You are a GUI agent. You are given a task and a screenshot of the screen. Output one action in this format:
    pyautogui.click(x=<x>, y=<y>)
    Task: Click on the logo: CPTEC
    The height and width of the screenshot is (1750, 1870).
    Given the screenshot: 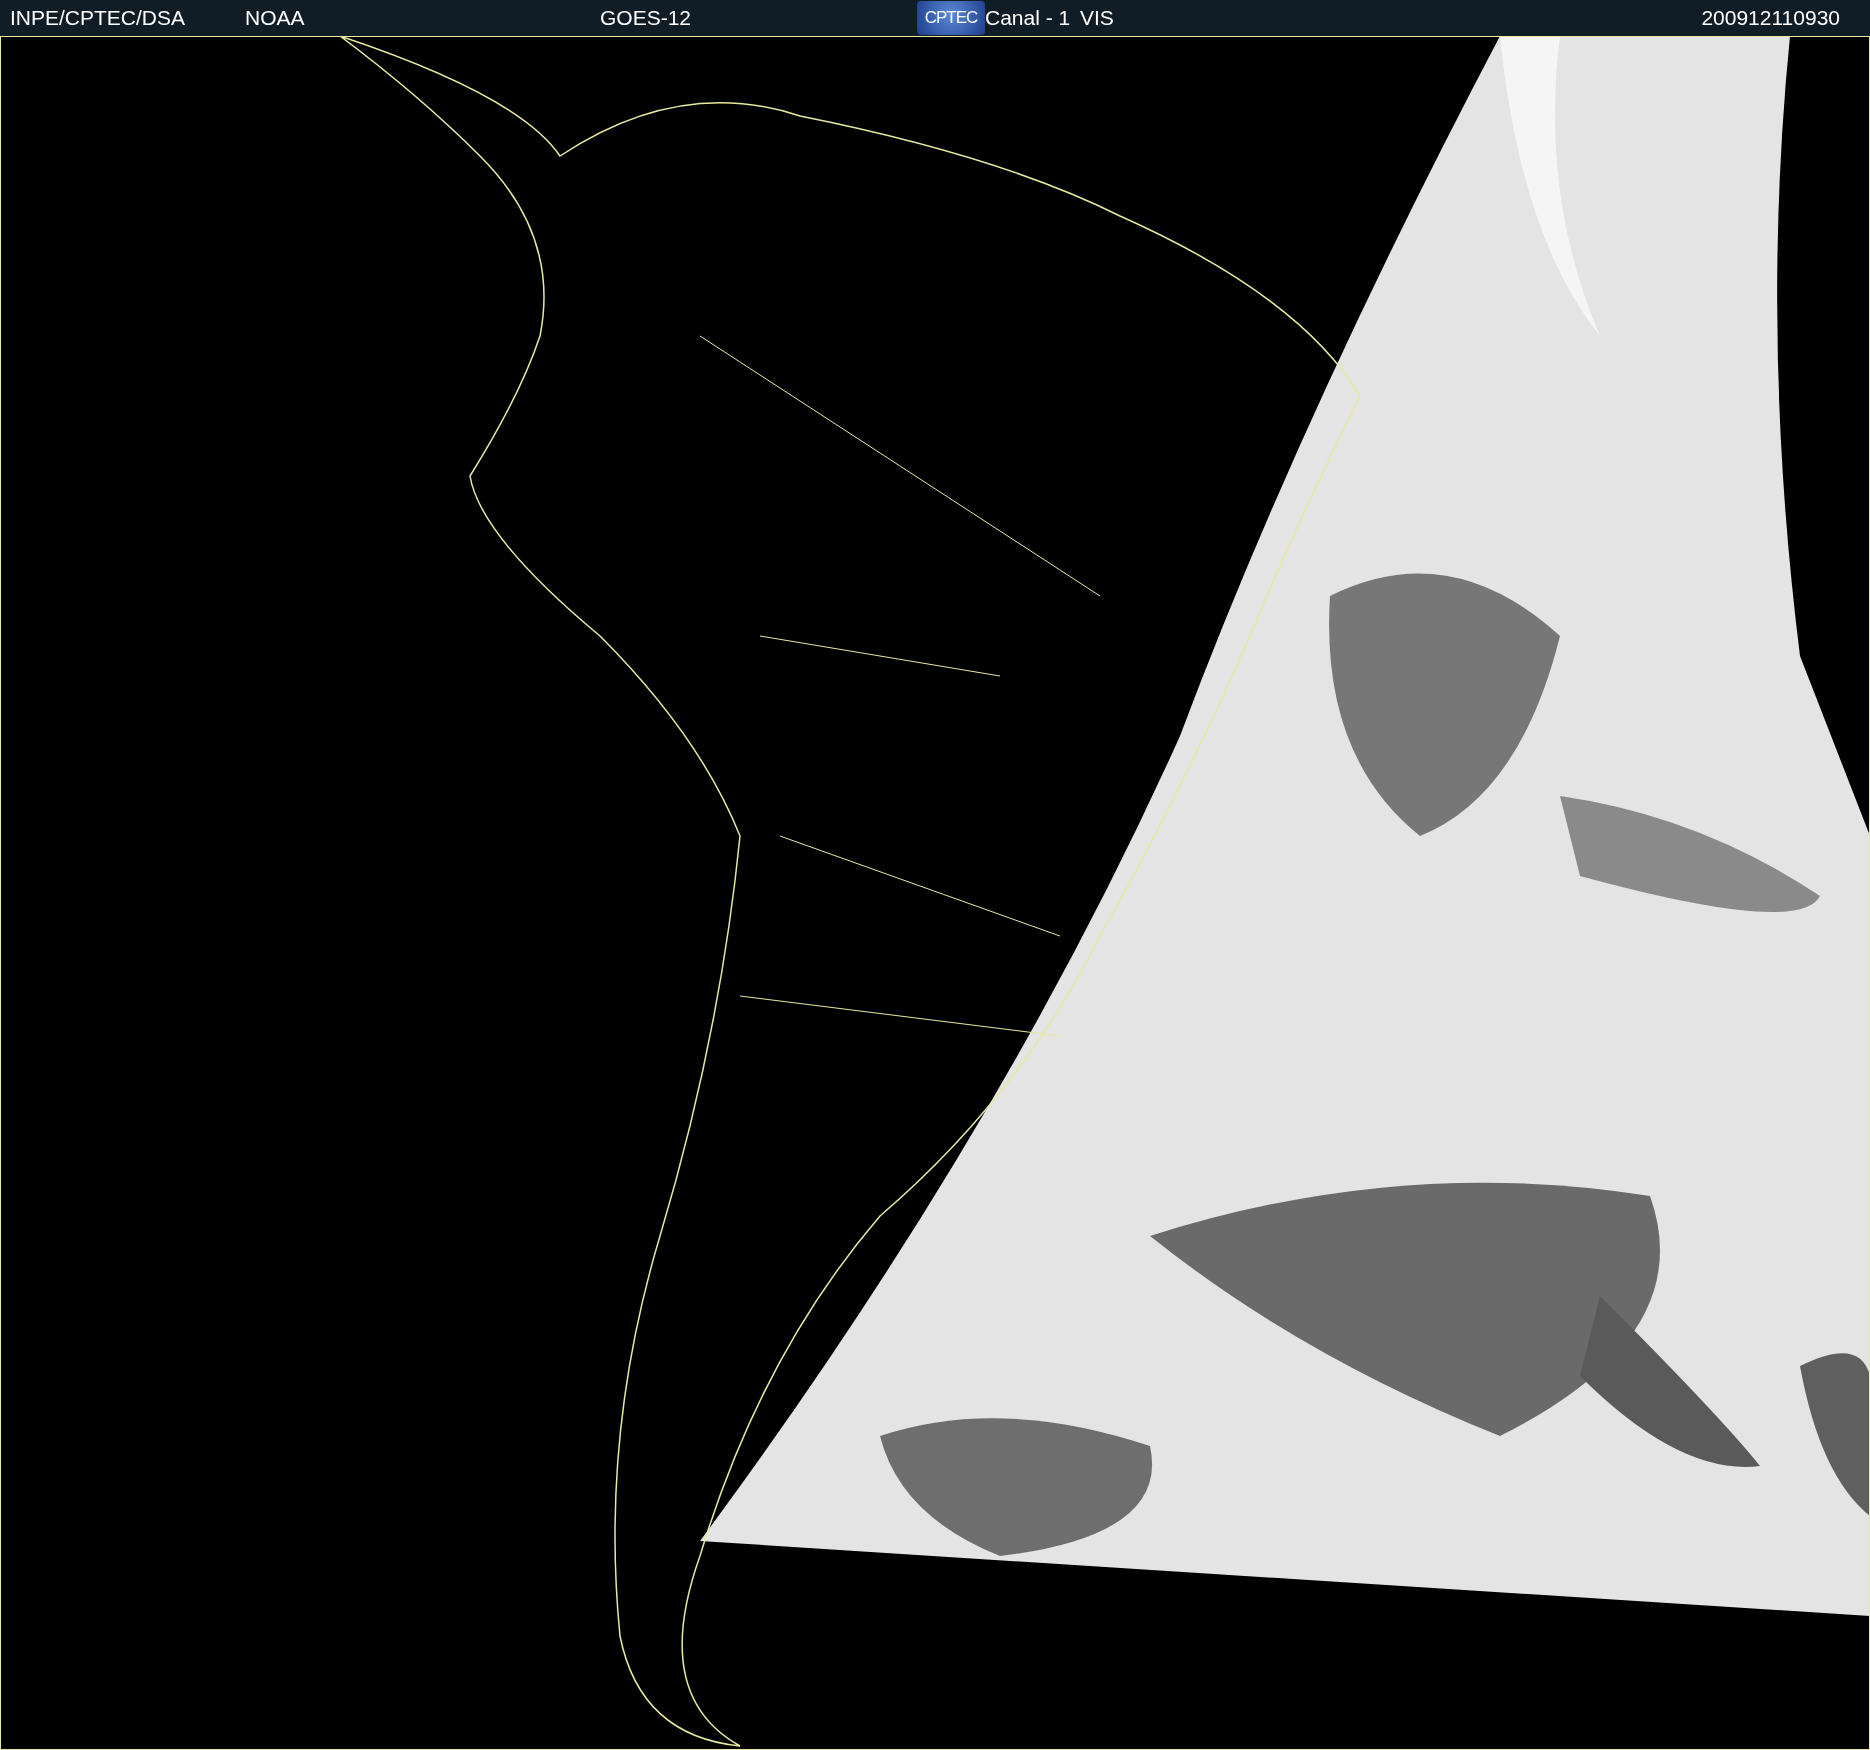 What is the action you would take?
    pyautogui.click(x=951, y=18)
    